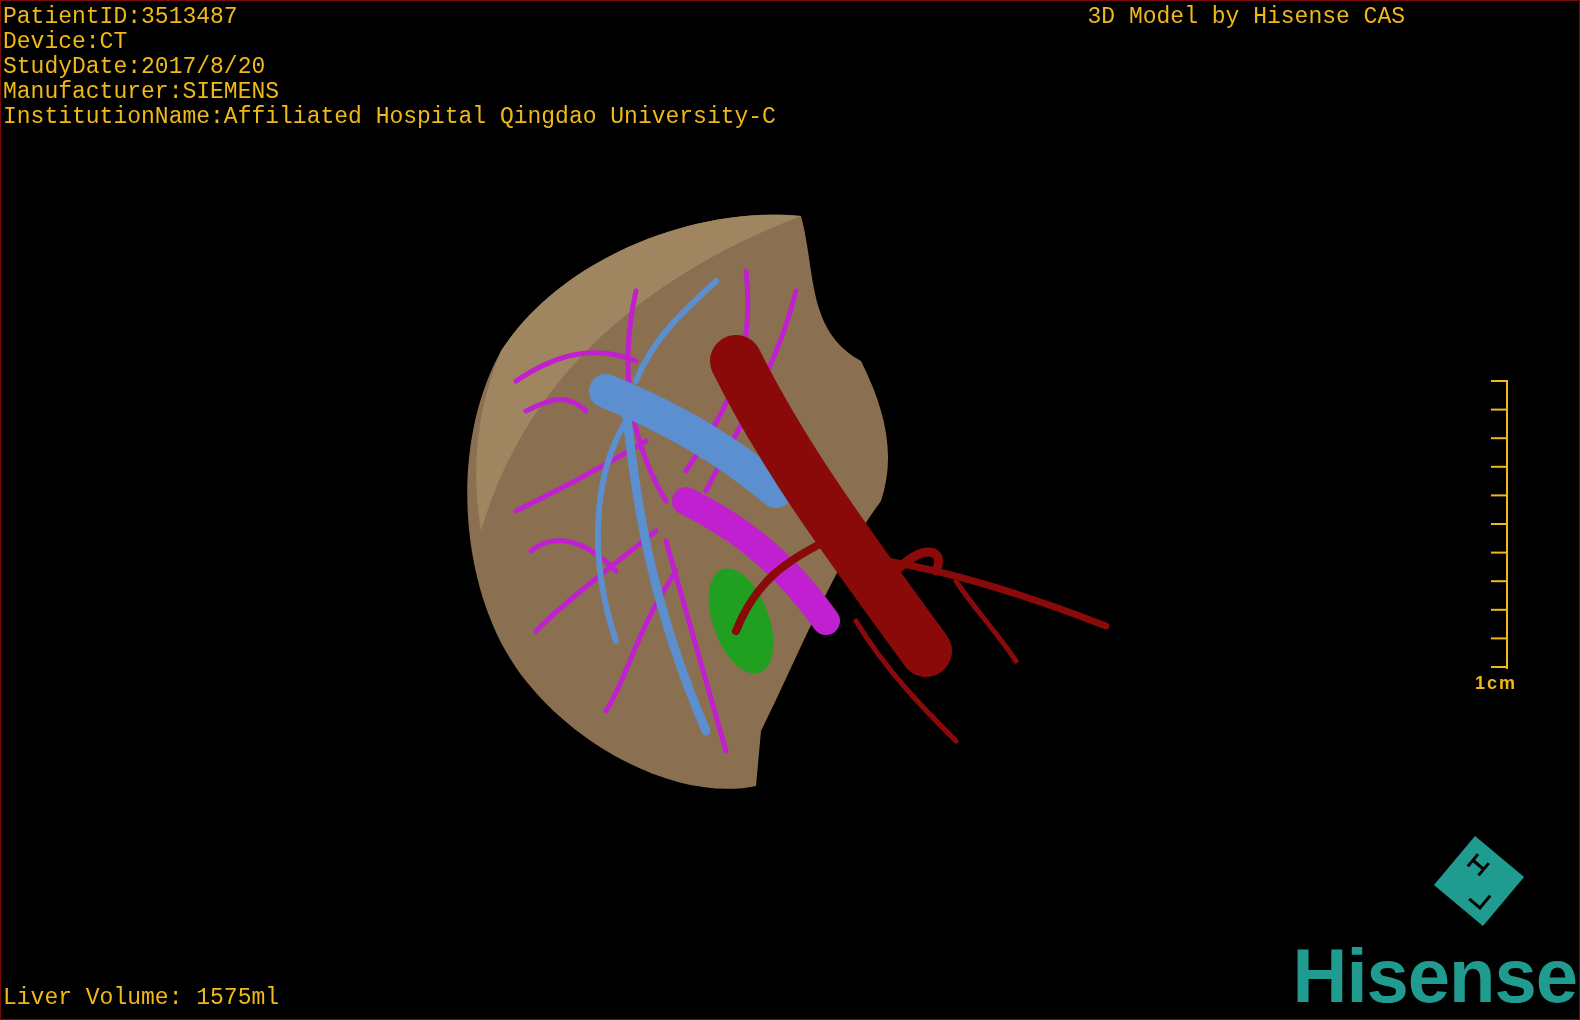 Image resolution: width=1580 pixels, height=1020 pixels. What do you see at coordinates (141, 999) in the screenshot?
I see `liver-volume-text: Liver Volume: 1575ml` at bounding box center [141, 999].